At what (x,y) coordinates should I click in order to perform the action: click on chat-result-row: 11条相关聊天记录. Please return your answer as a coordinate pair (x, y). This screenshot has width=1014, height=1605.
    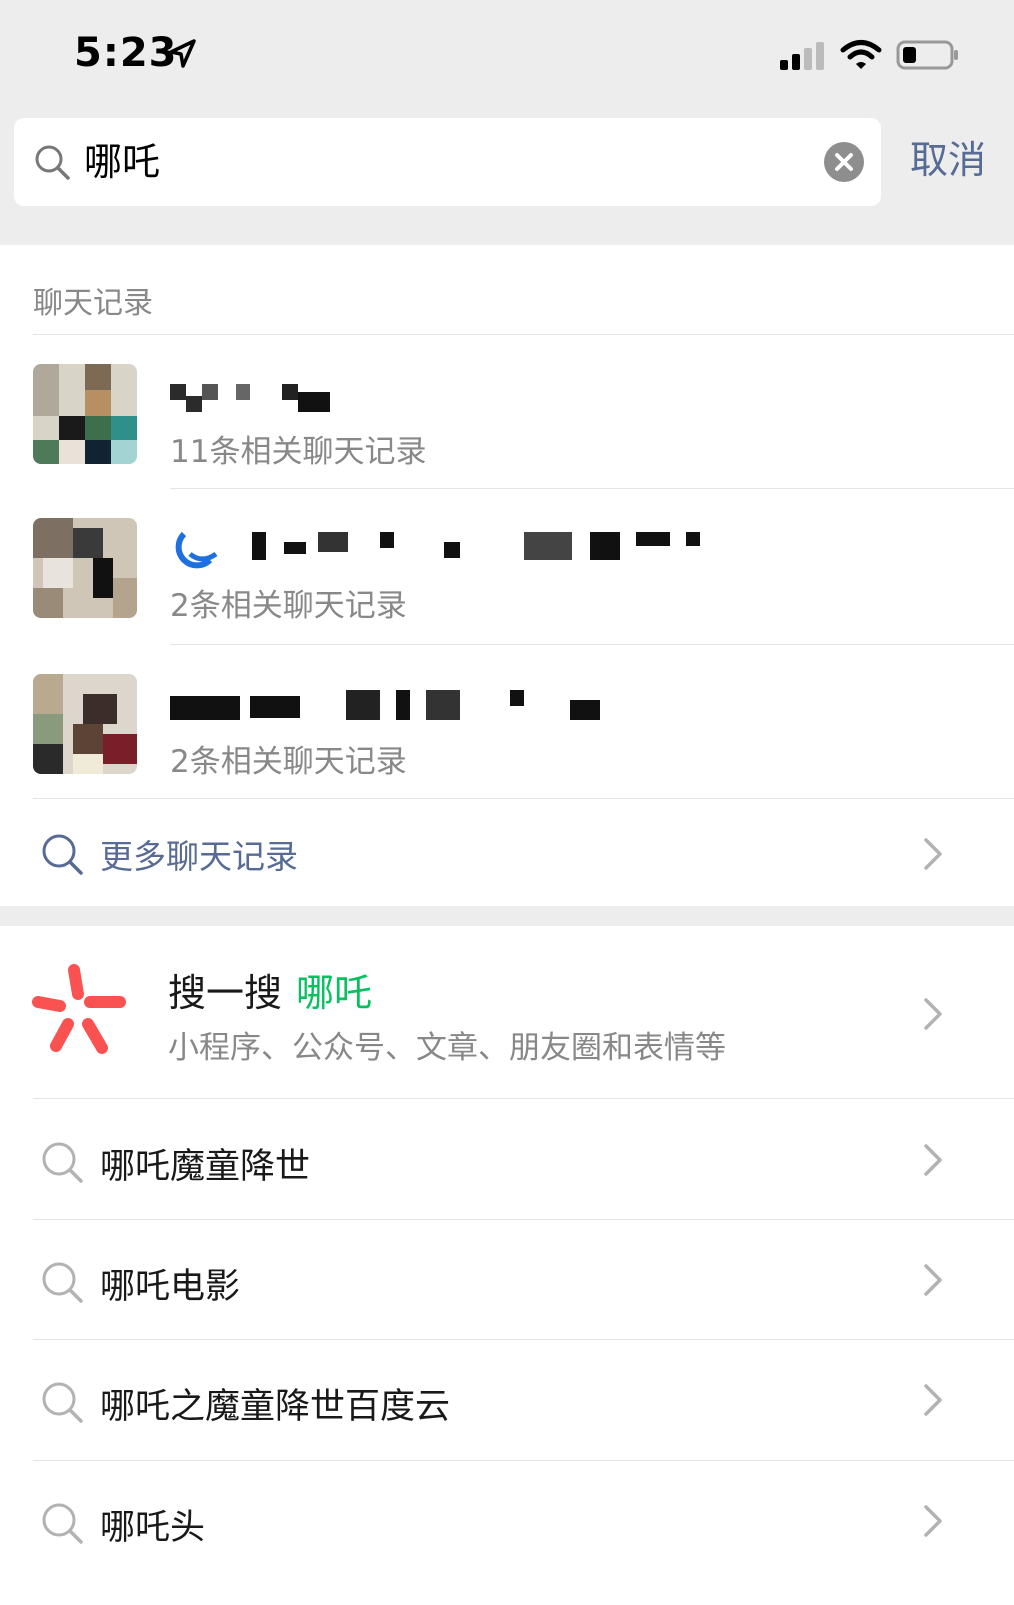
    Looking at the image, I should click on (507, 411).